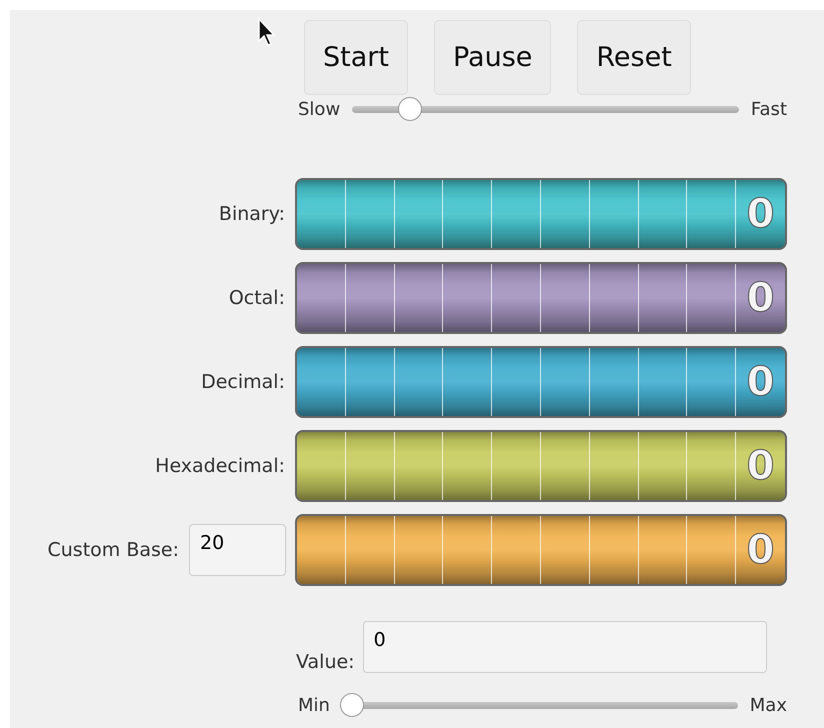  What do you see at coordinates (564, 647) in the screenshot?
I see `value-input-field: 0` at bounding box center [564, 647].